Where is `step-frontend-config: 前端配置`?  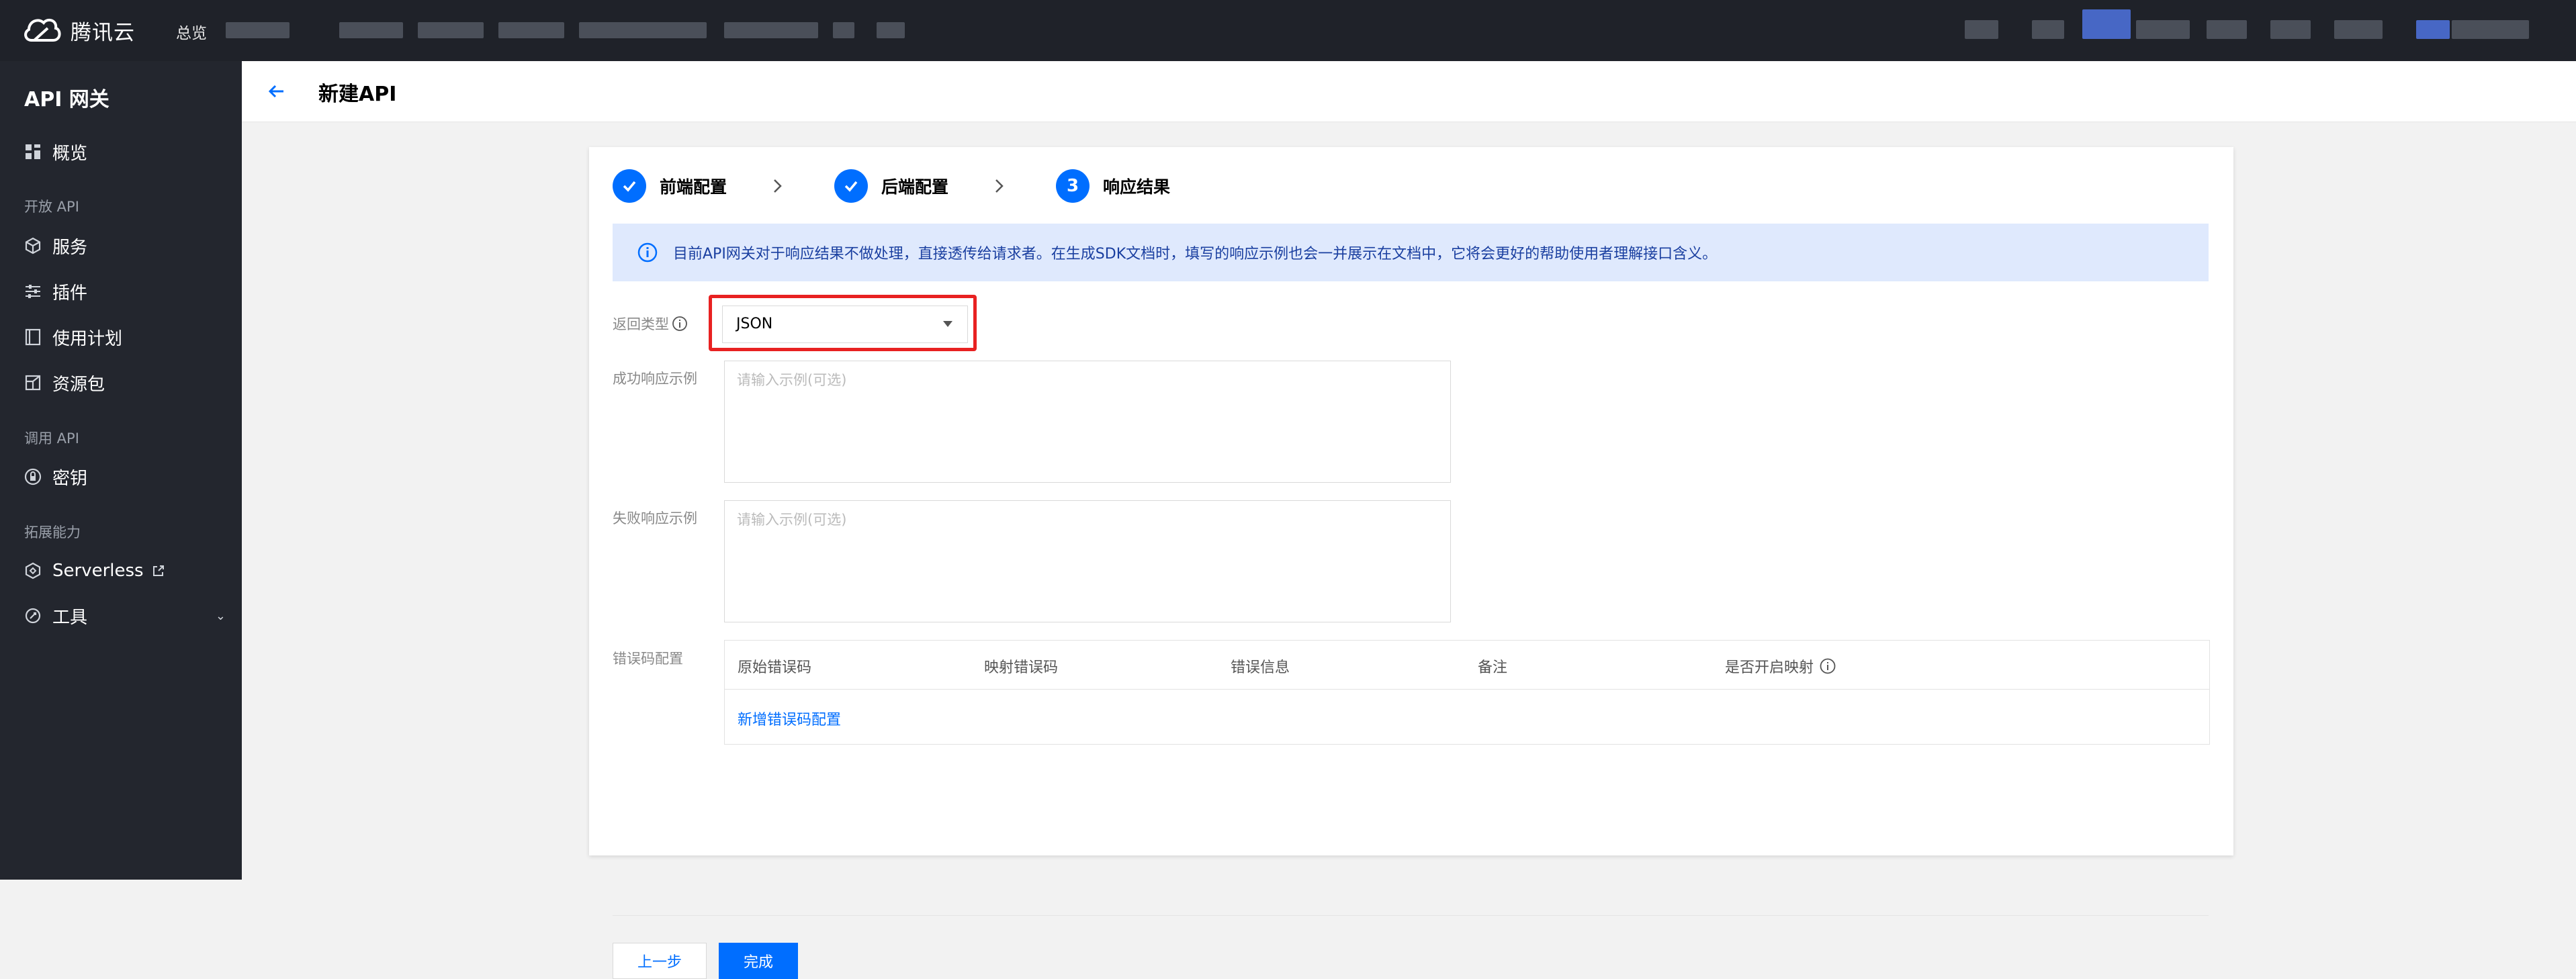
step-frontend-config: 前端配置 is located at coordinates (670, 186).